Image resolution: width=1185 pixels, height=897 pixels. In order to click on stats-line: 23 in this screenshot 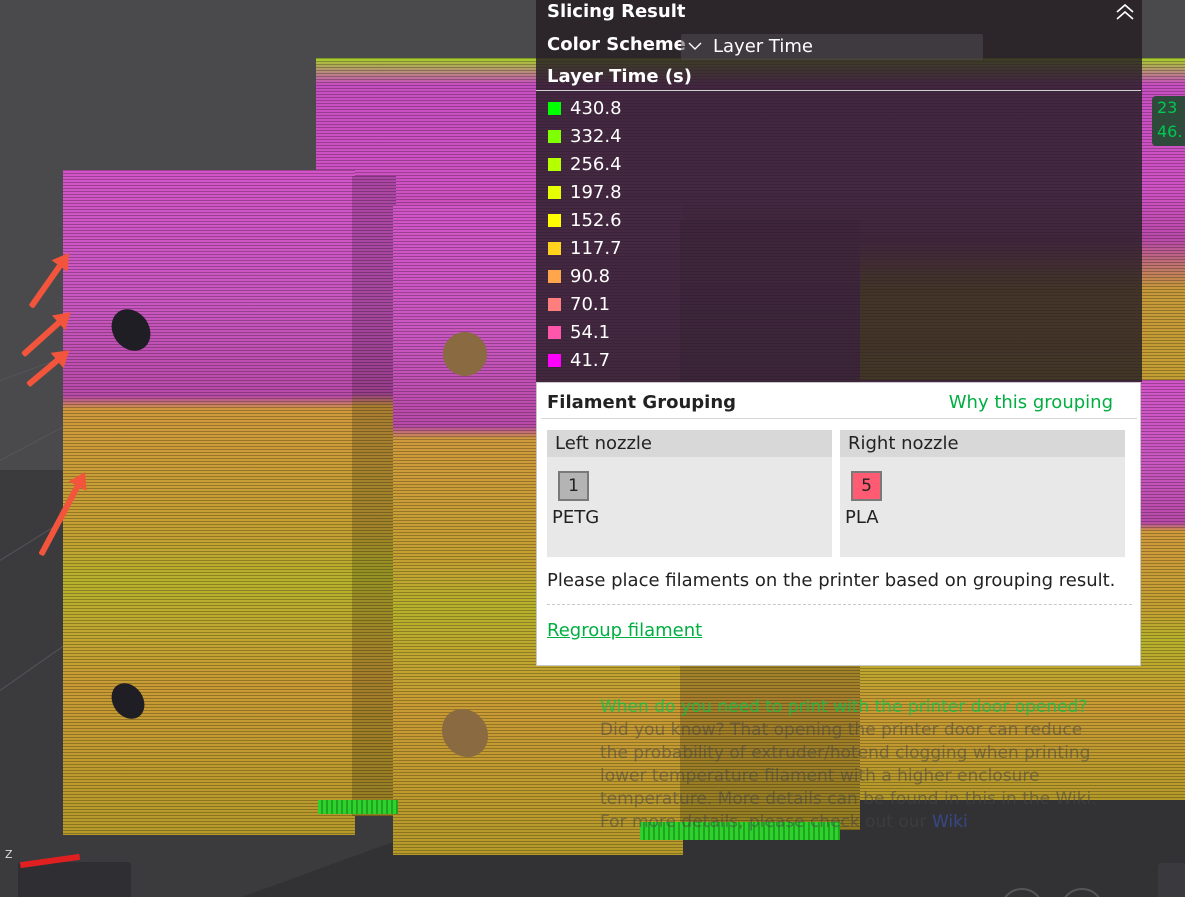, I will do `click(1167, 107)`.